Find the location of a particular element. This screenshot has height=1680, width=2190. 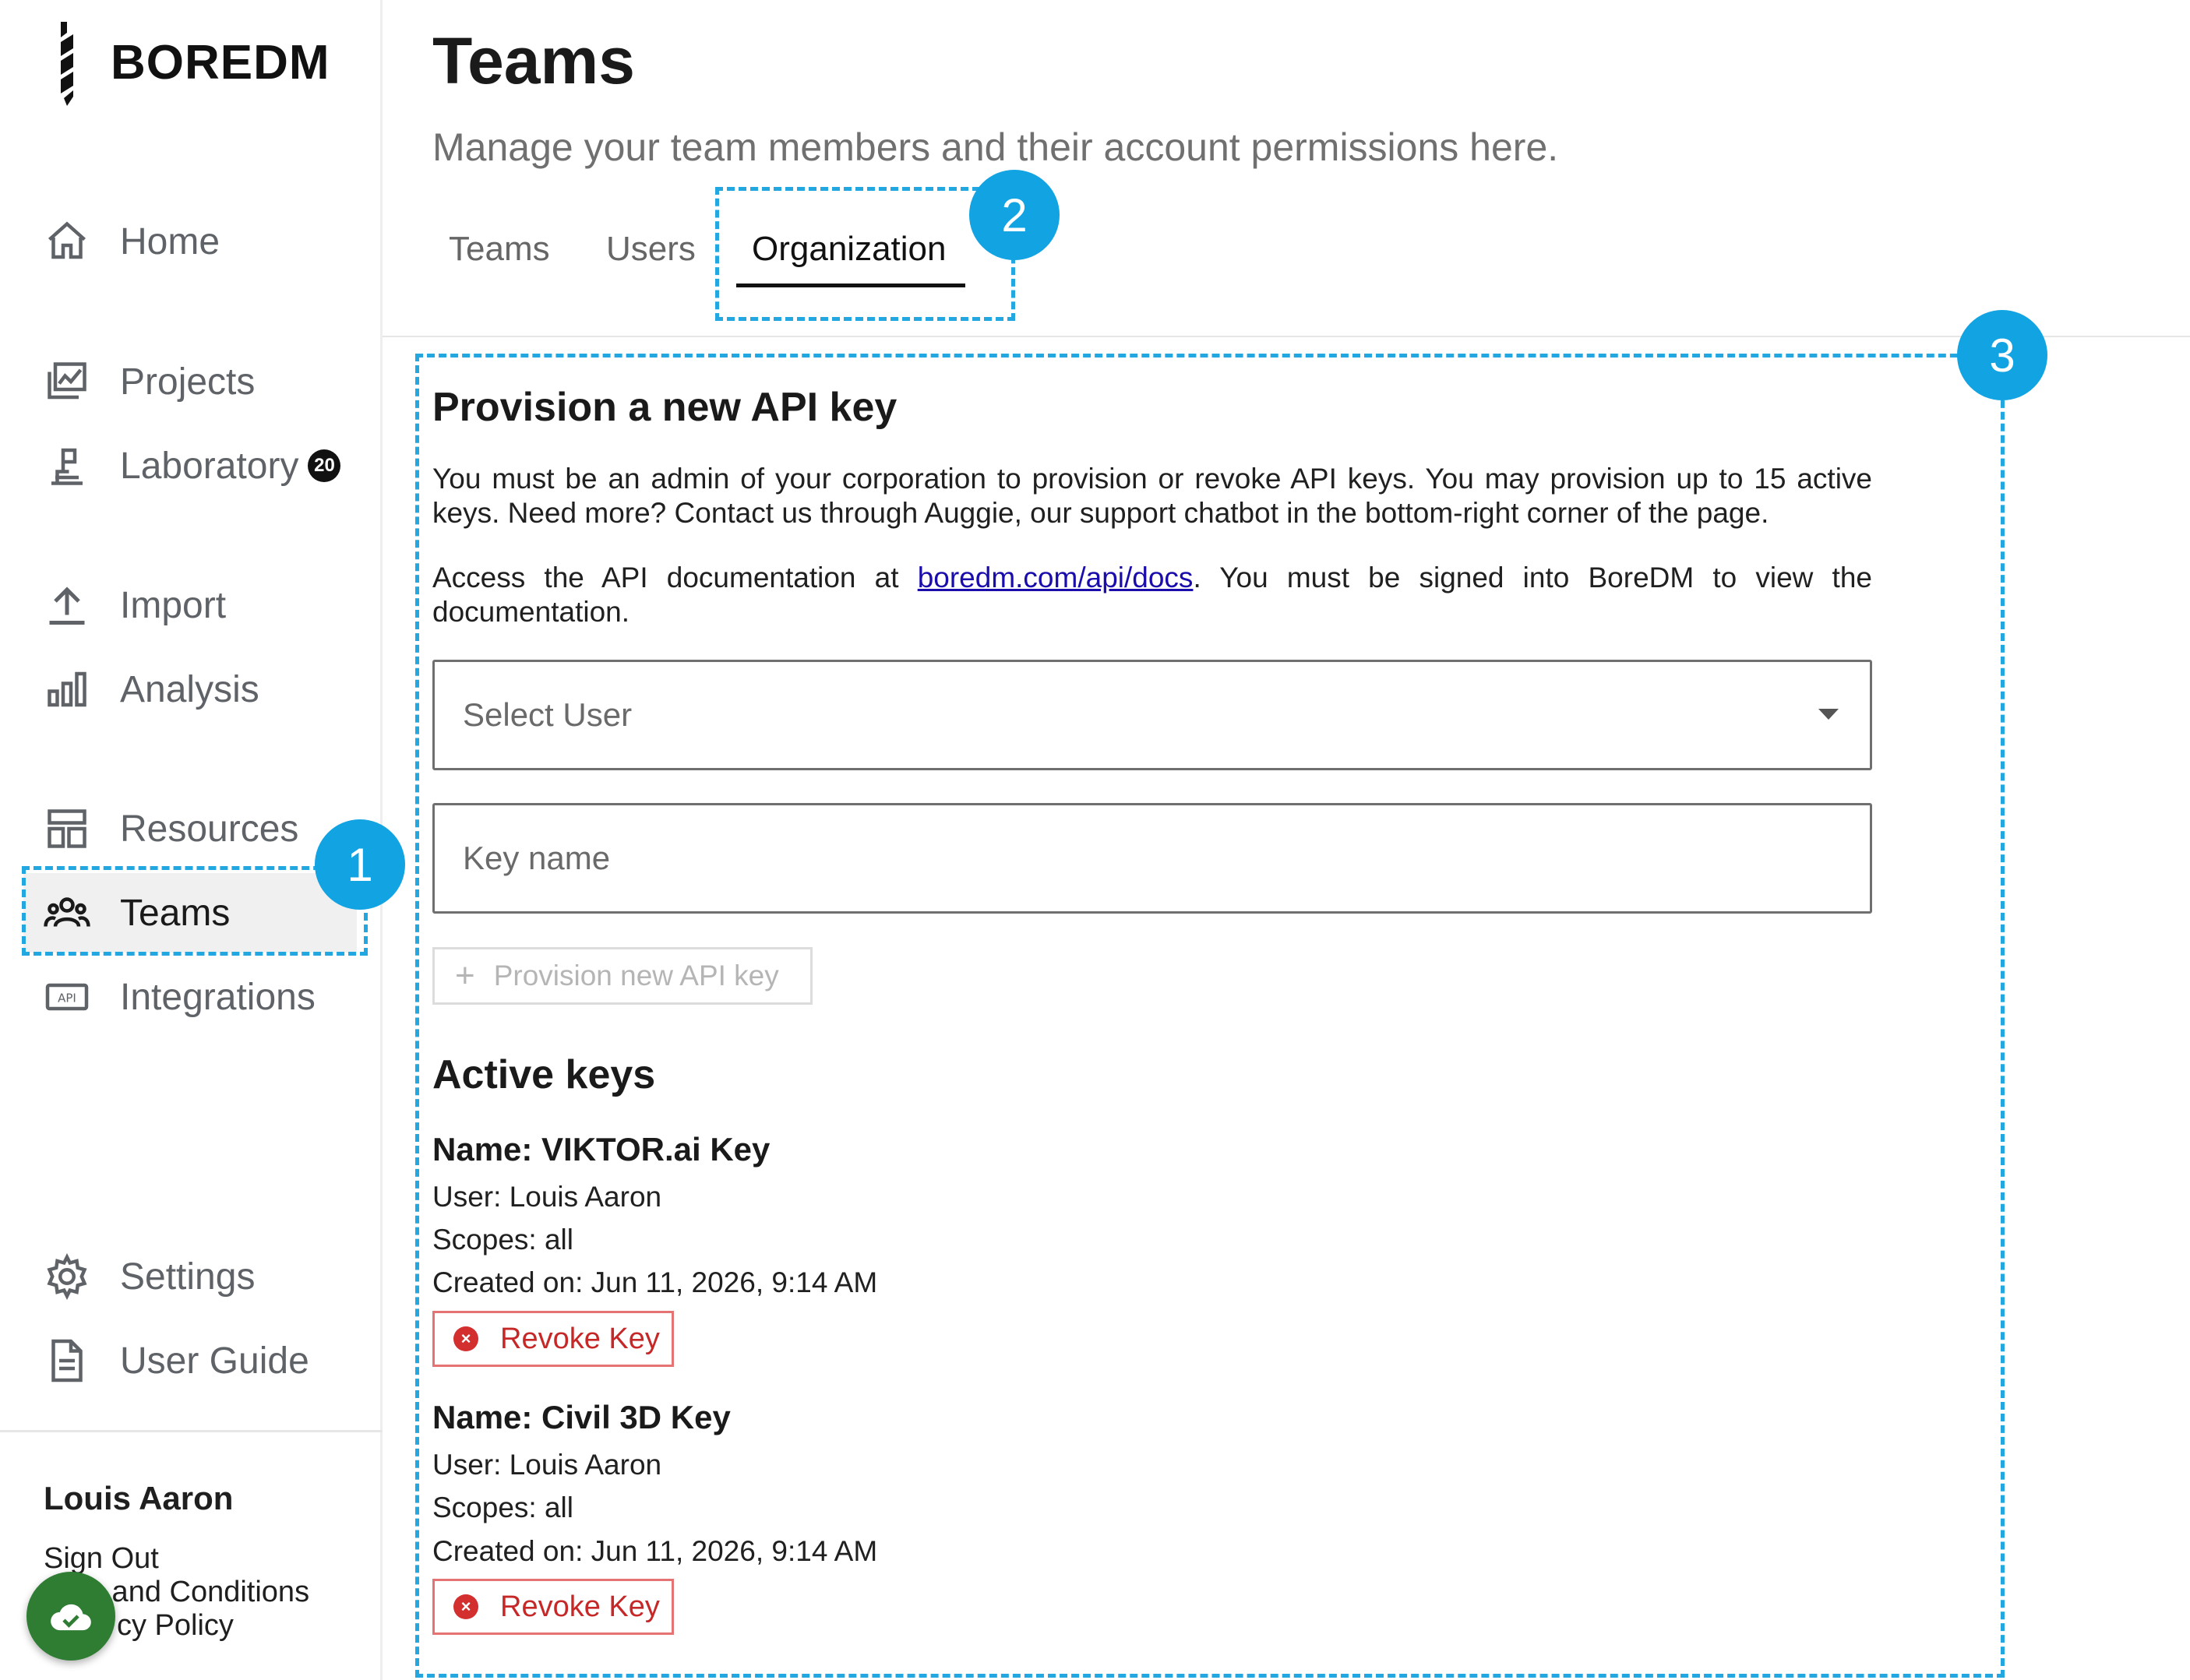

sidebar-item-analysis: Analysis is located at coordinates (150, 689).